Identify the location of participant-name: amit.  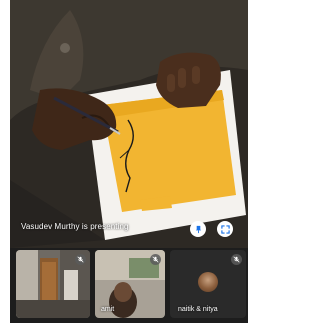
(108, 309).